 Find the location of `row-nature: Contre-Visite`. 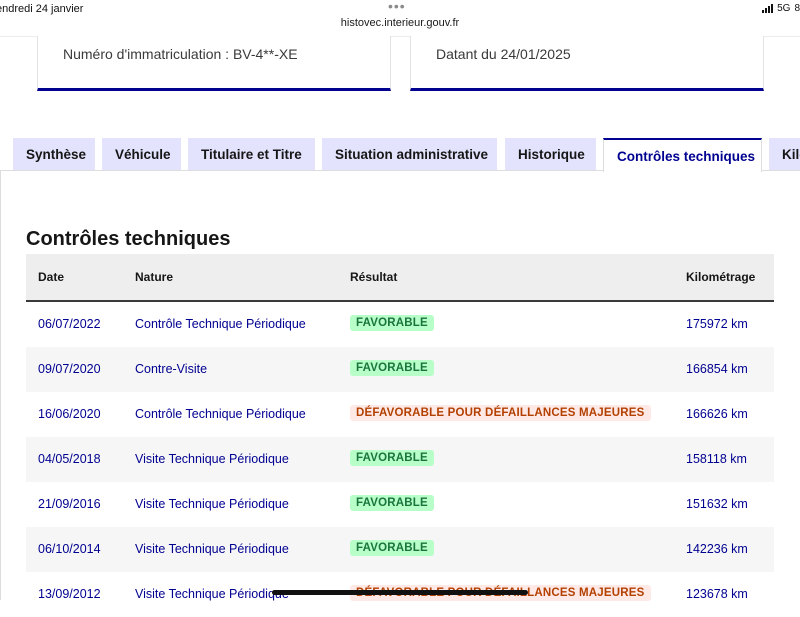

row-nature: Contre-Visite is located at coordinates (171, 369).